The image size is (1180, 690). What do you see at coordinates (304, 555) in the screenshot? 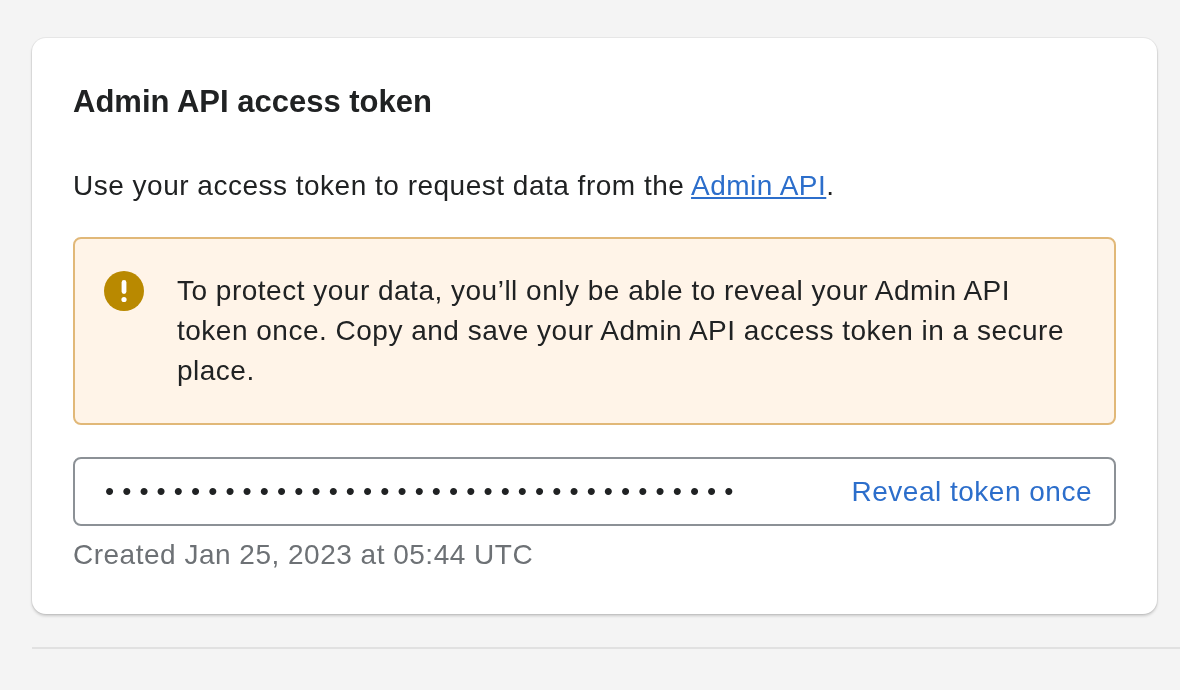
I see `created-date-text: Created Jan 25, 2023 at 05:44 UTC` at bounding box center [304, 555].